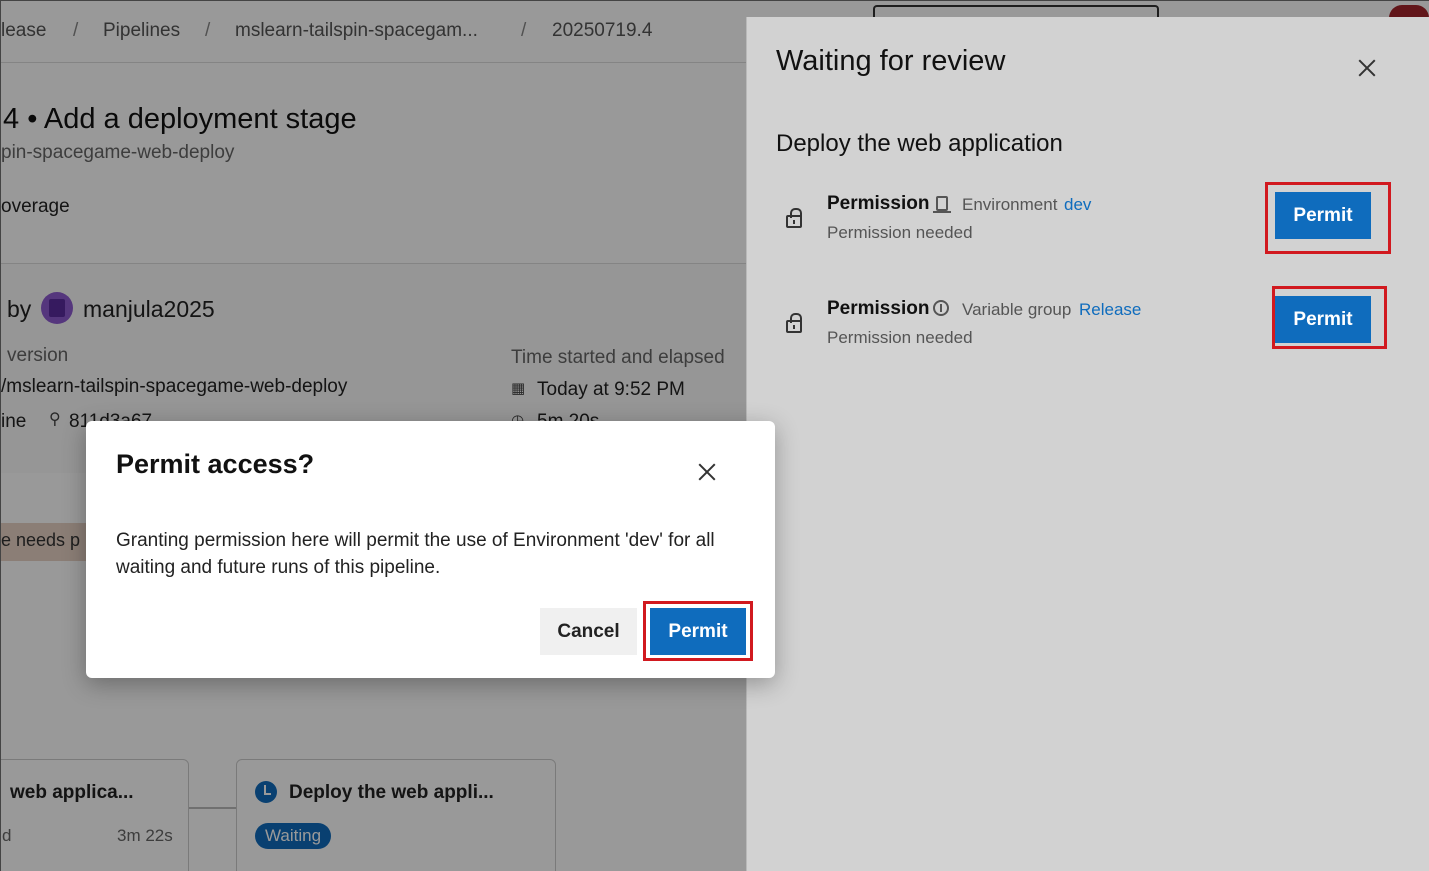 The image size is (1429, 871). What do you see at coordinates (1323, 215) in the screenshot?
I see `permit-button-environment: Permit` at bounding box center [1323, 215].